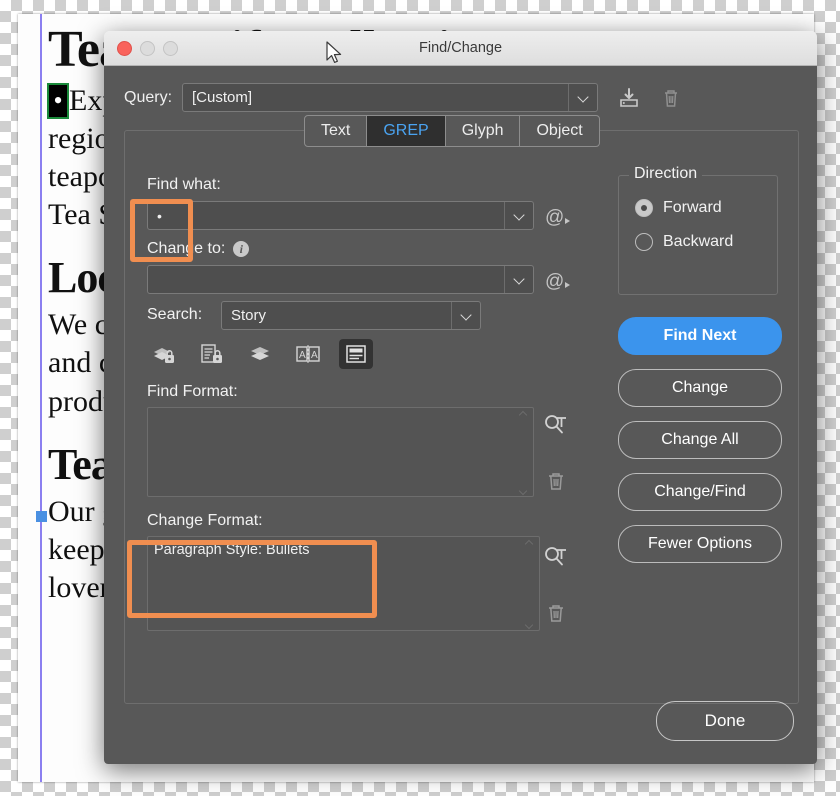  I want to click on include-master-pages-icon: A A, so click(308, 354).